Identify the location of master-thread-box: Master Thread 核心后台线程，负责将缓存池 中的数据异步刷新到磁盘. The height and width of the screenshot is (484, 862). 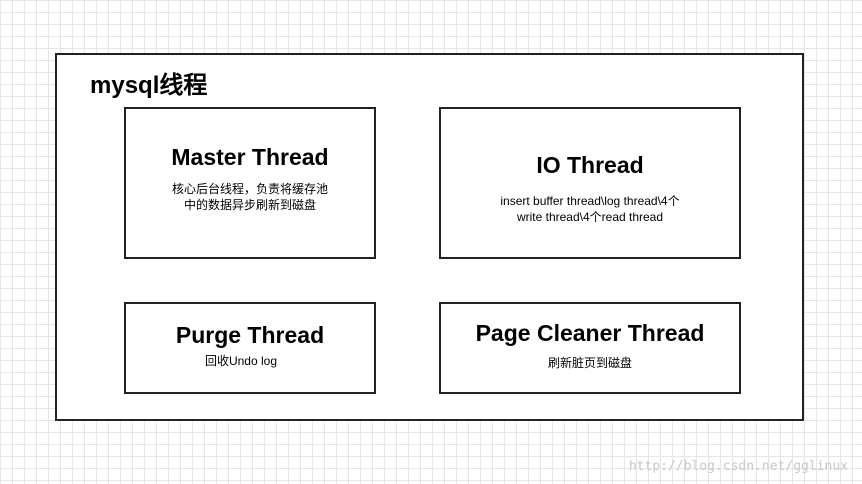
(250, 183).